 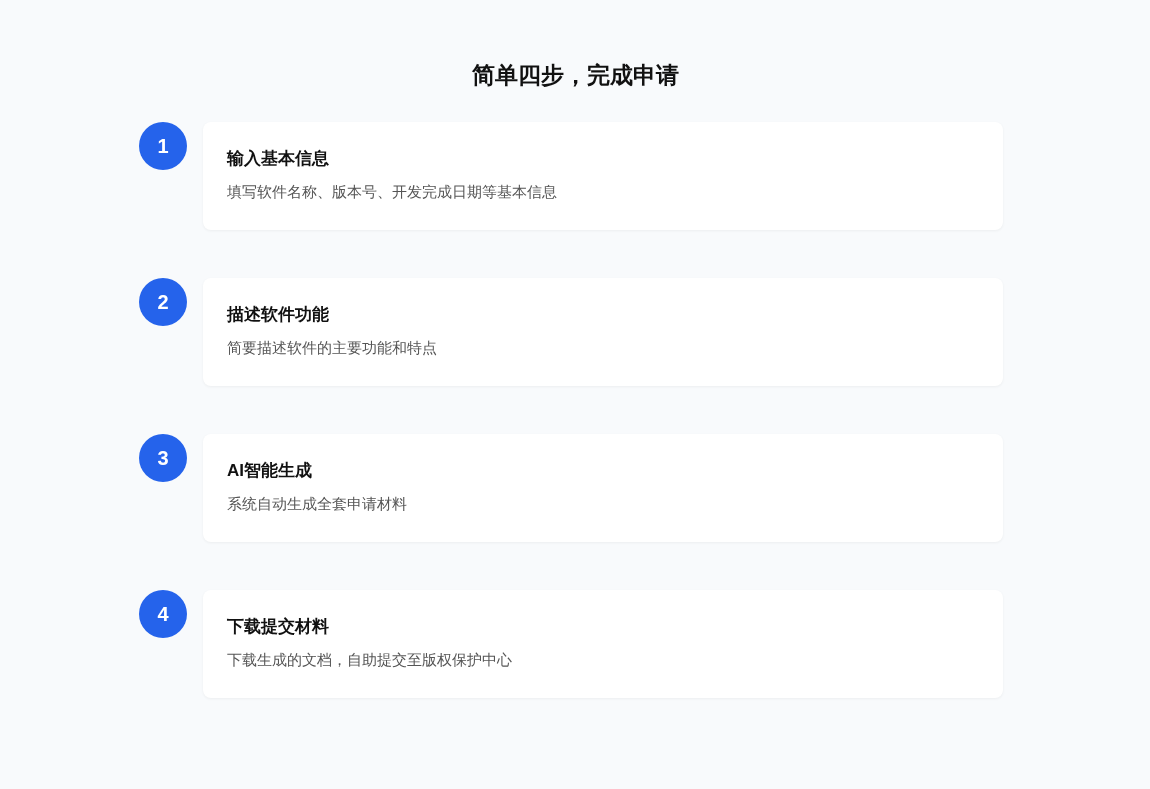 I want to click on step-description: 填写软件名称、版本号、开发完成日期等基本信息, so click(x=392, y=192).